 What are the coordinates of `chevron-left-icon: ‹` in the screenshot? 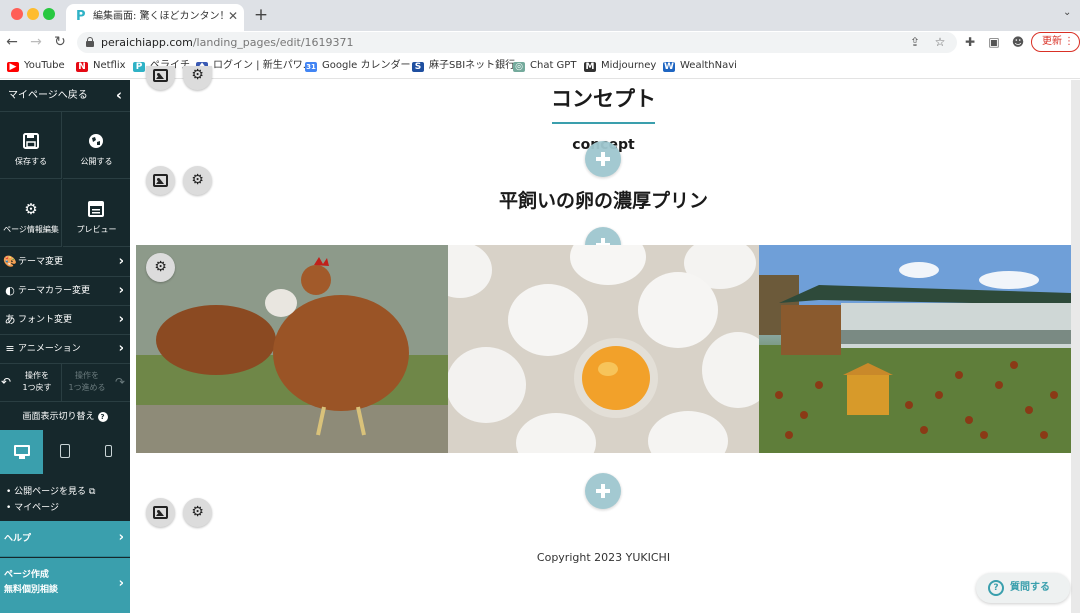 It's located at (118, 95).